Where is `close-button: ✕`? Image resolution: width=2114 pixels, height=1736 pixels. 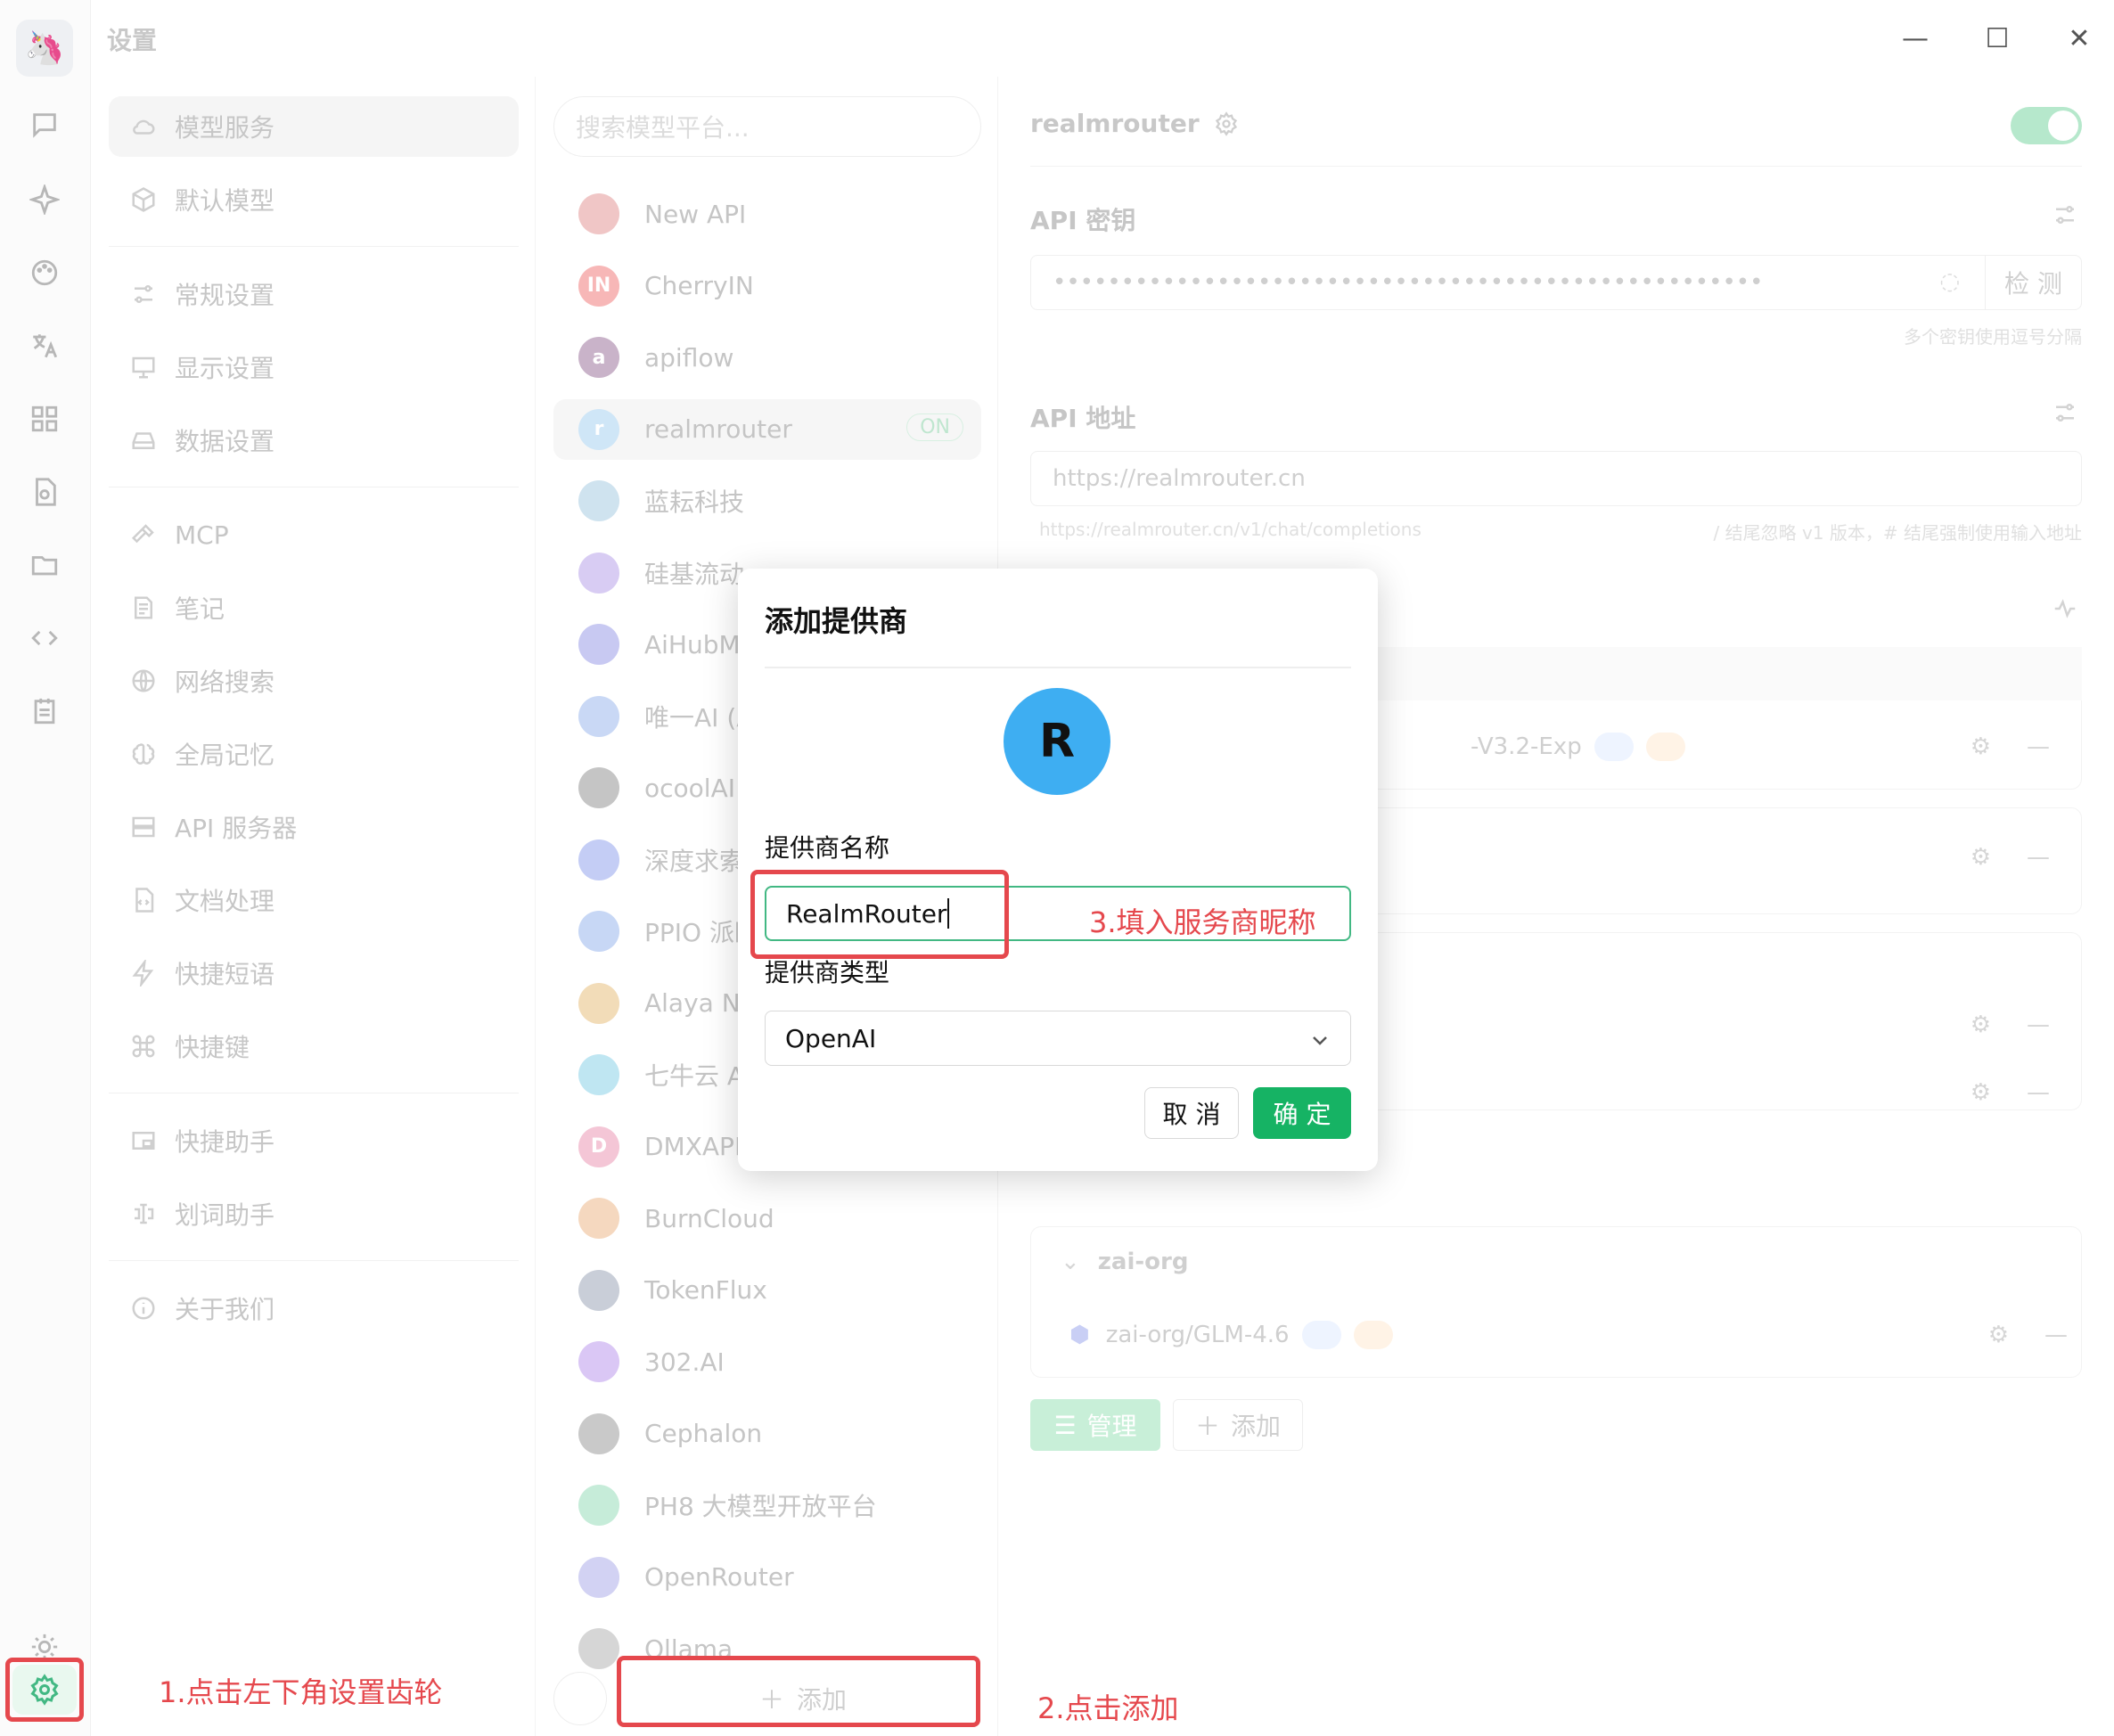 close-button: ✕ is located at coordinates (2079, 38).